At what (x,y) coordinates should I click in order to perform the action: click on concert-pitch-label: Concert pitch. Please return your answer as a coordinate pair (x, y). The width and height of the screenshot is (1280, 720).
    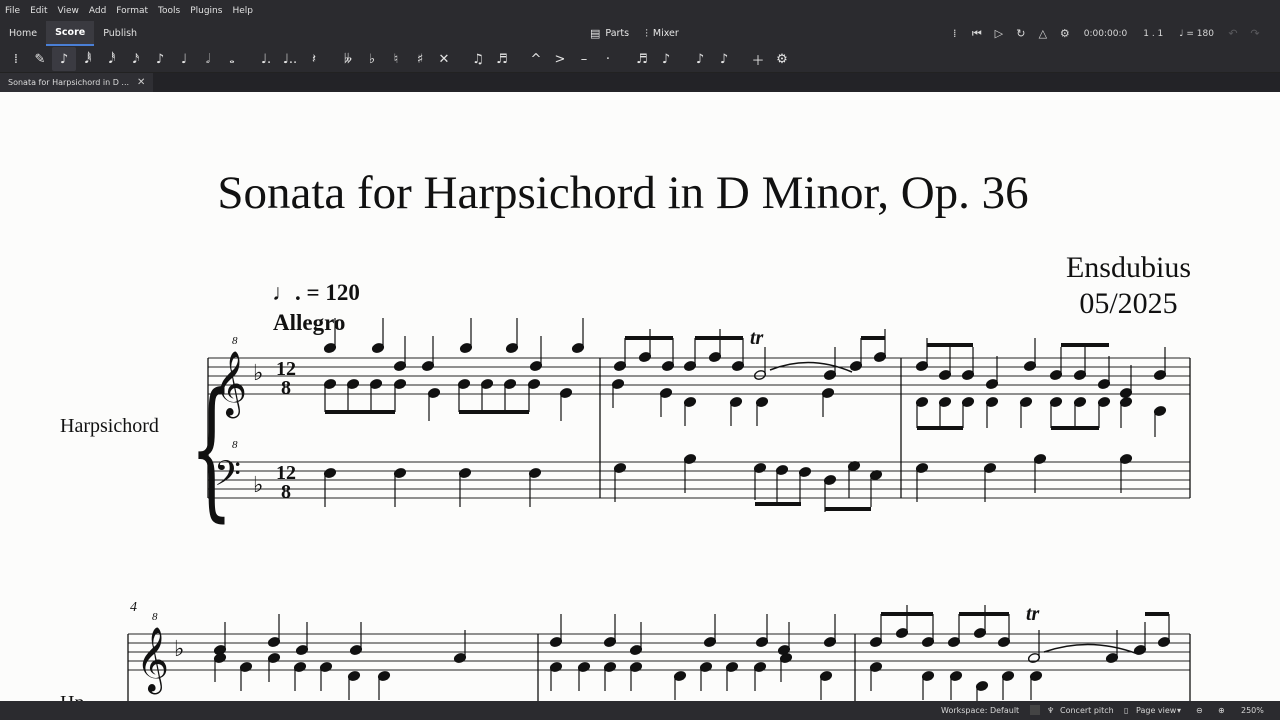
    Looking at the image, I should click on (1087, 710).